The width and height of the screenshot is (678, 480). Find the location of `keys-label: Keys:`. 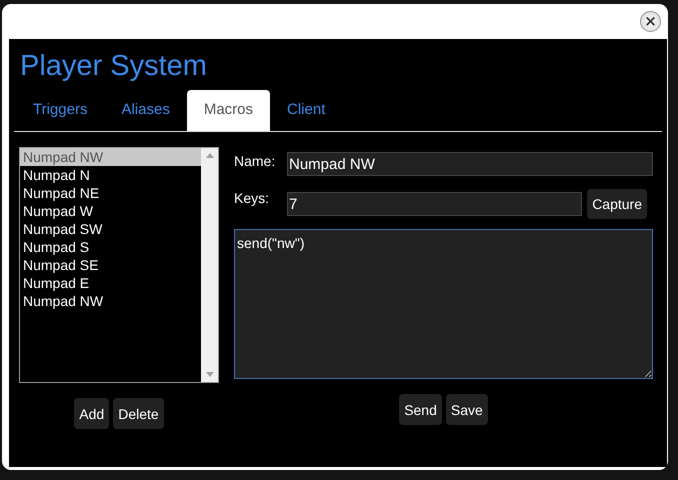

keys-label: Keys: is located at coordinates (252, 197).